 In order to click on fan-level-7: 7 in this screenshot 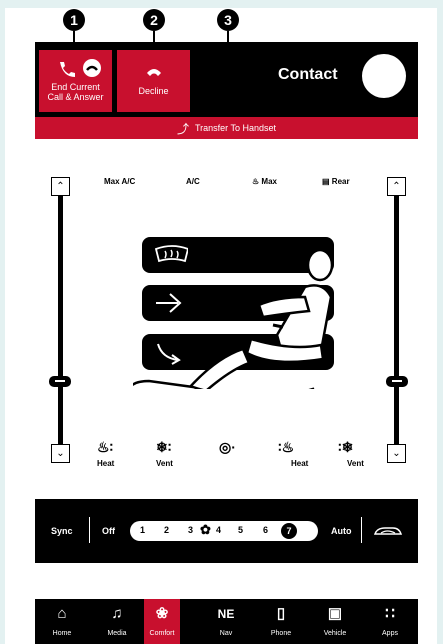, I will do `click(289, 531)`.